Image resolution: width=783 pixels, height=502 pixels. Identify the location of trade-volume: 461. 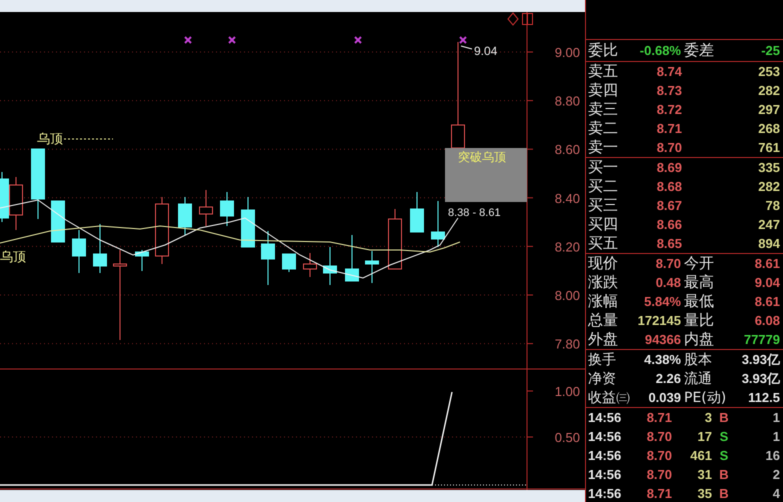
(700, 455).